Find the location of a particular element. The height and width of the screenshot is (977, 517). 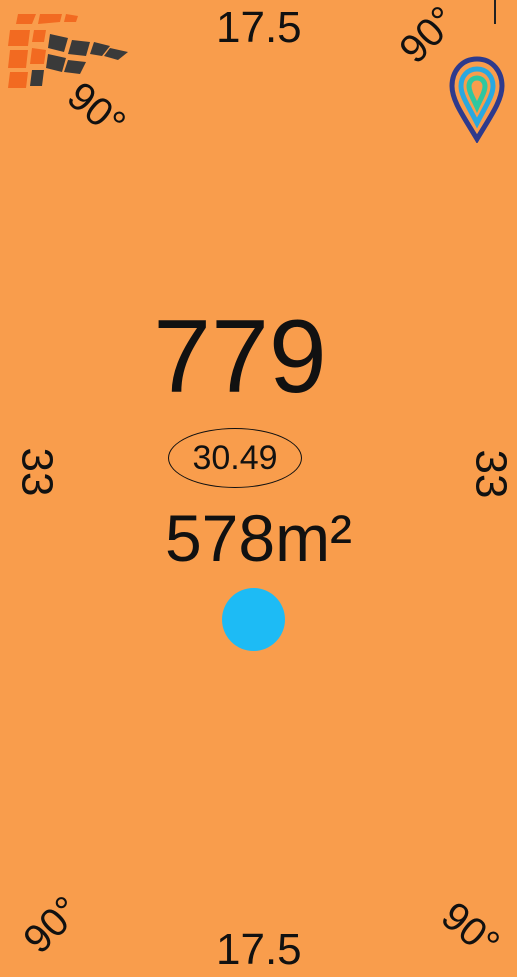

side-left-dimension: 33 is located at coordinates (37, 472).